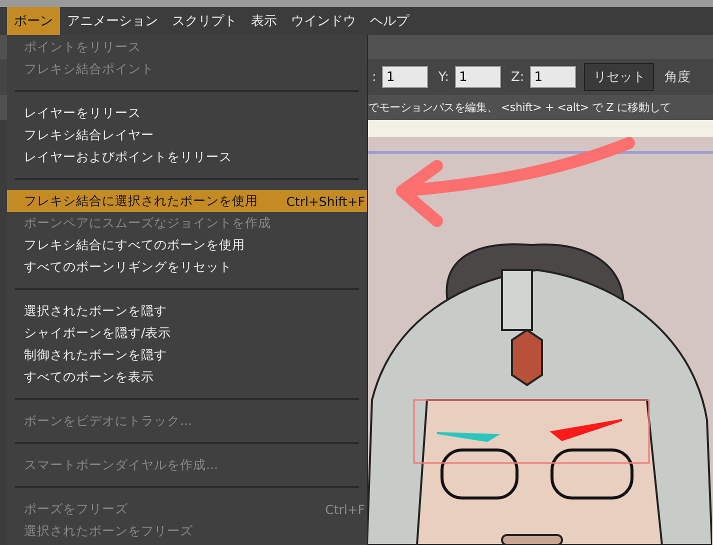 The image size is (713, 545). I want to click on menu-item-label: フレキシ結合レイヤー, so click(89, 135).